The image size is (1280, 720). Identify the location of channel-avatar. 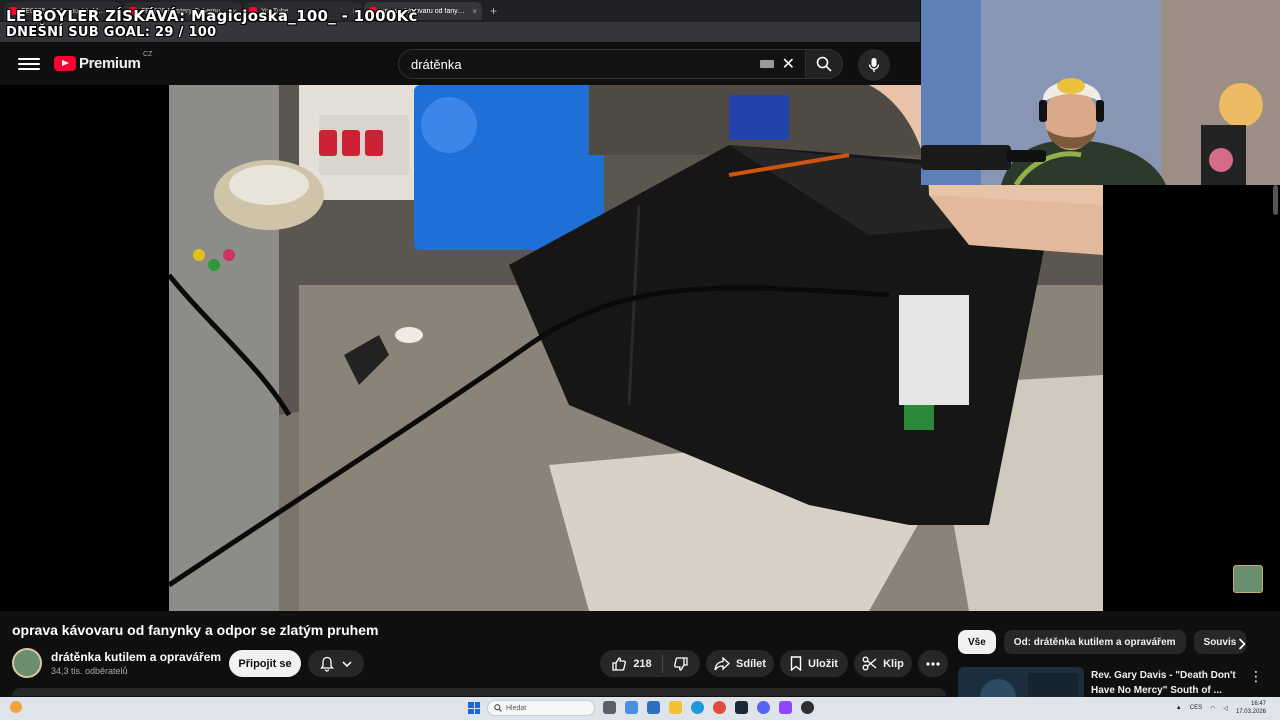
(27, 663).